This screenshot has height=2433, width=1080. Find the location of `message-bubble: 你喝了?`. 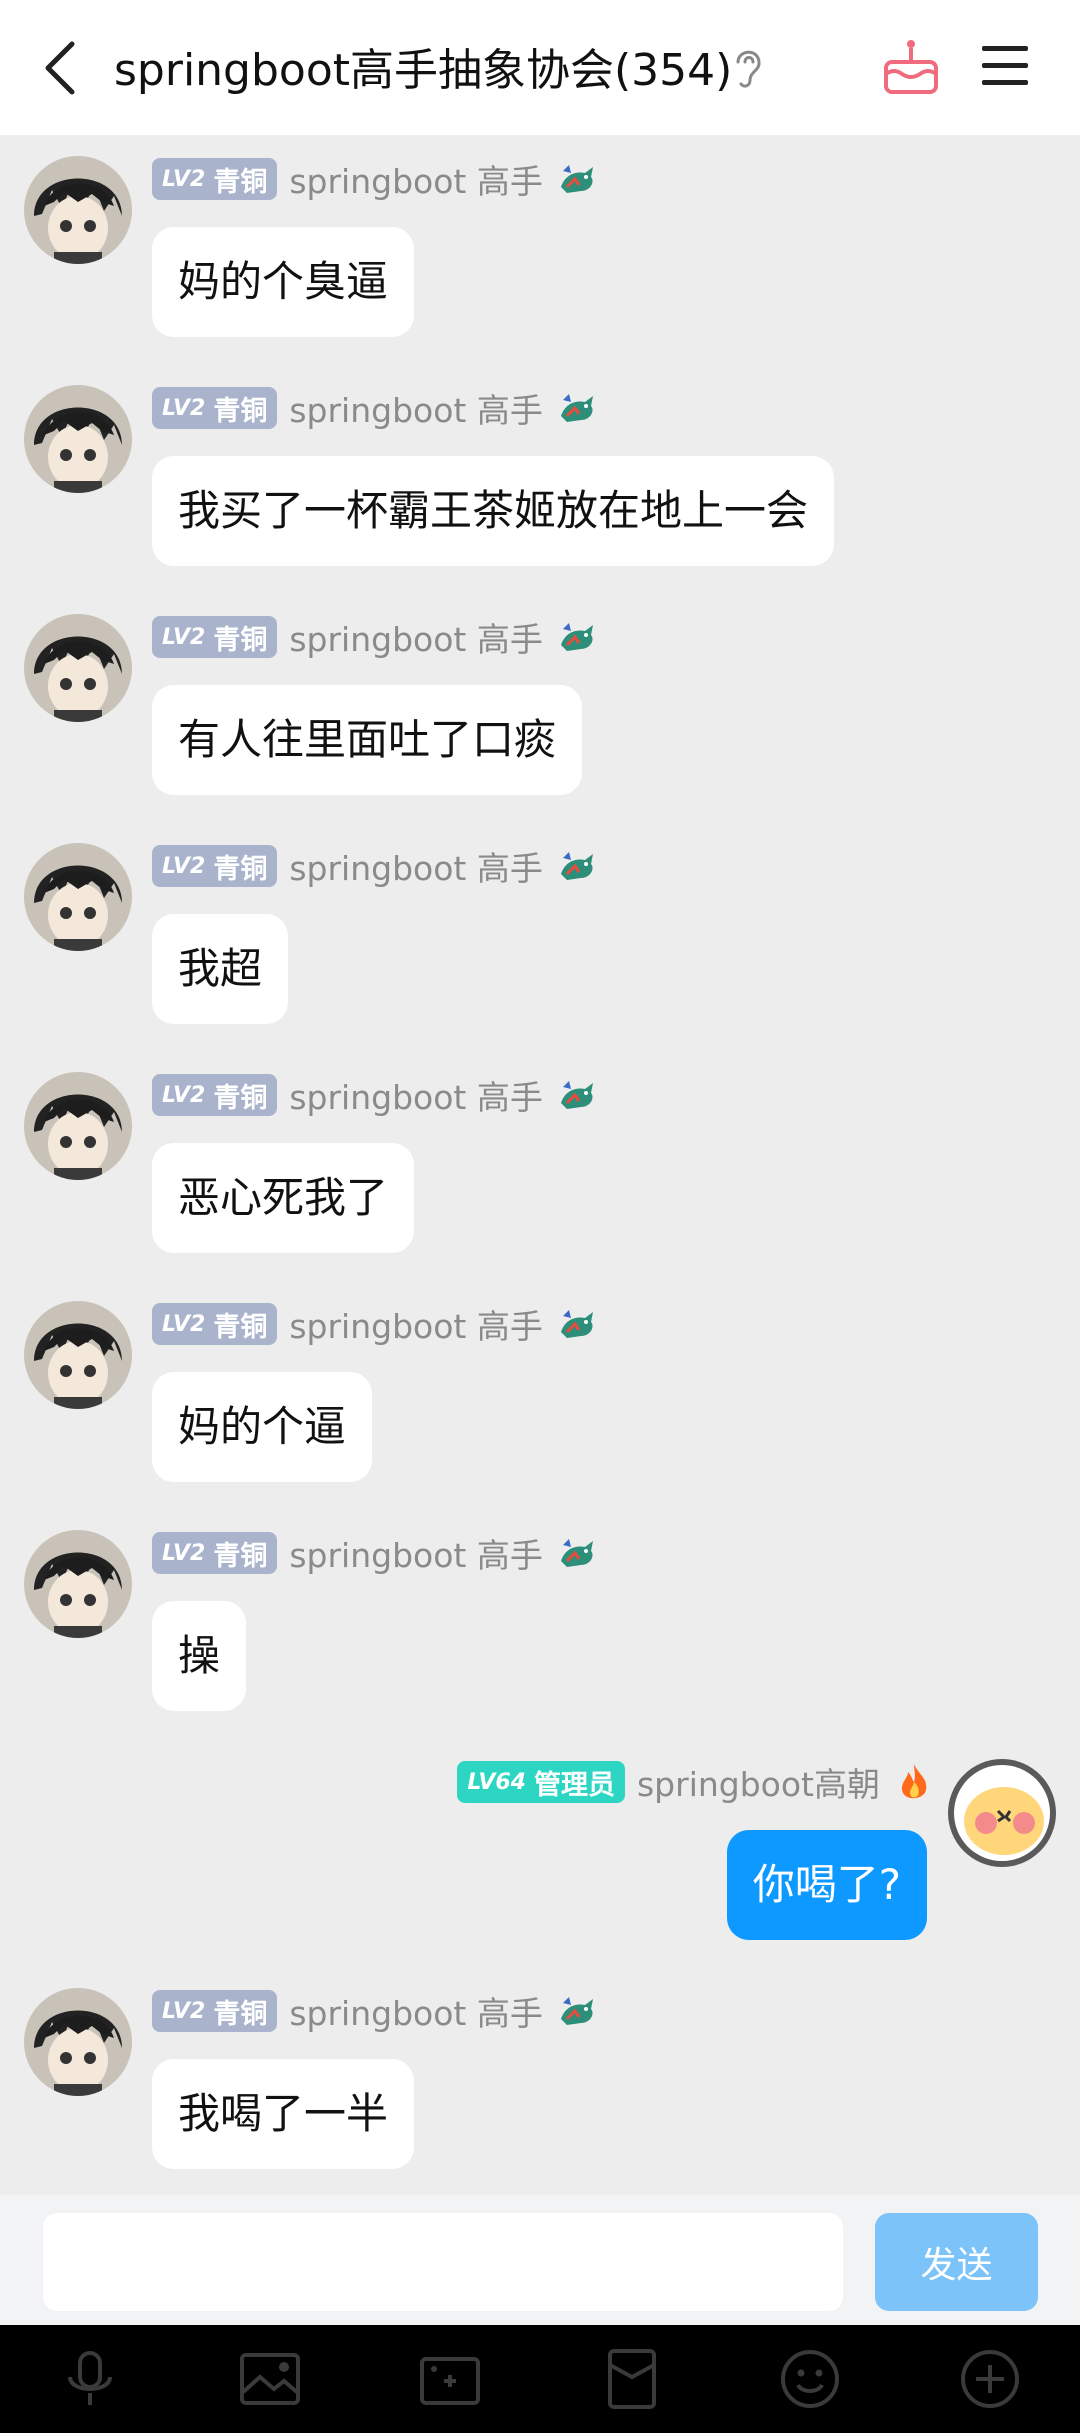

message-bubble: 你喝了? is located at coordinates (826, 1885).